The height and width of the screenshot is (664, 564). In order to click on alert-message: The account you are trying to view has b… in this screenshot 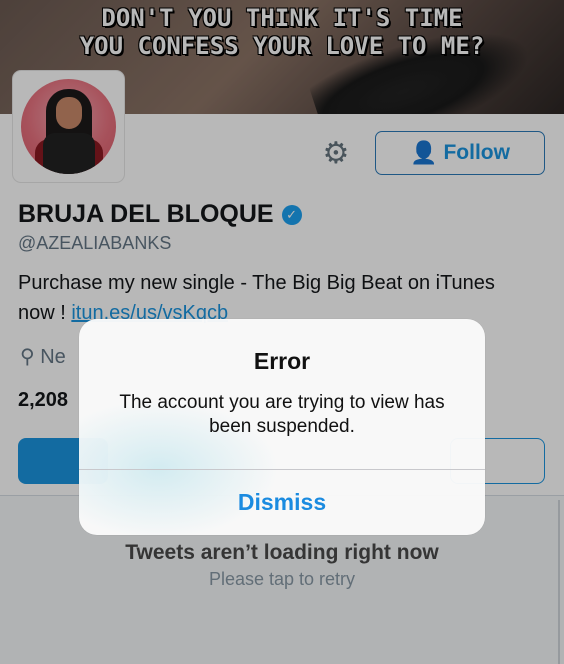, I will do `click(282, 414)`.